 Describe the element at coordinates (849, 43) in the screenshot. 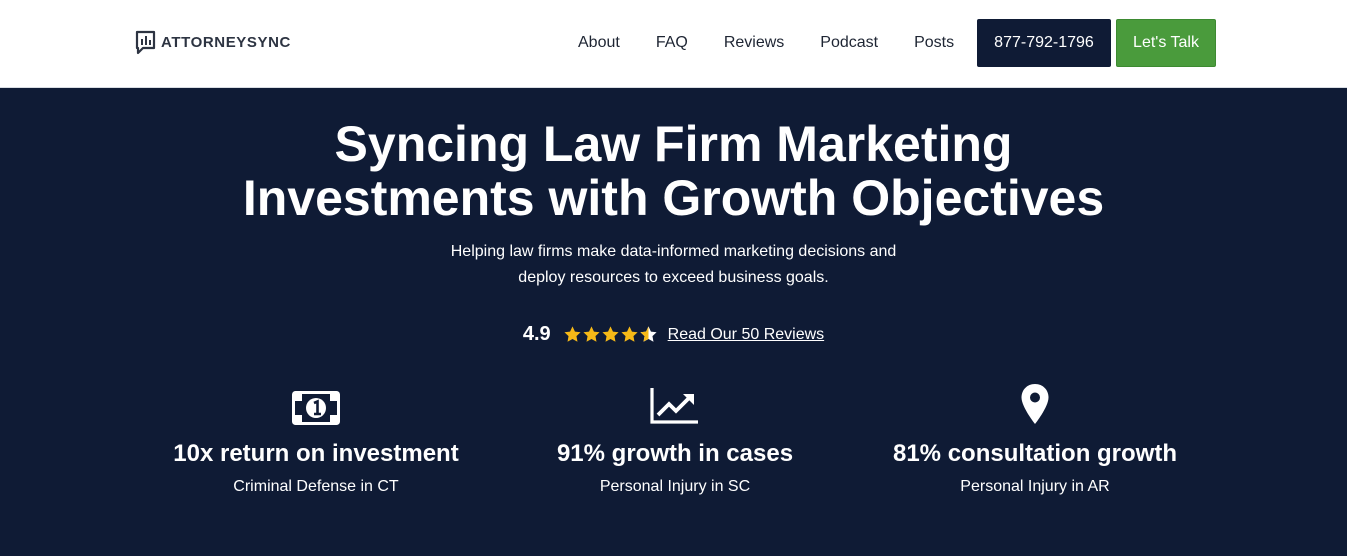

I see `nav-podcast: Podcast` at that location.